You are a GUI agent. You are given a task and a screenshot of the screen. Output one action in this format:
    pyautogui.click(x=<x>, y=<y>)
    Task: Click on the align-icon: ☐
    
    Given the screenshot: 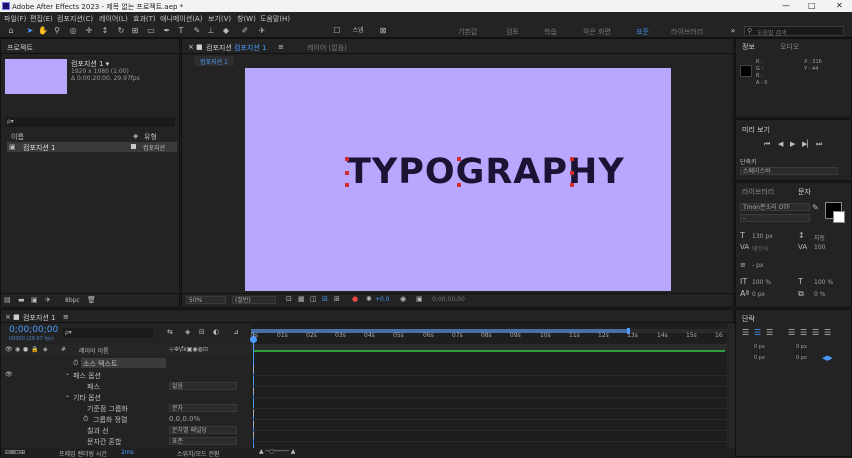 What is the action you would take?
    pyautogui.click(x=337, y=31)
    